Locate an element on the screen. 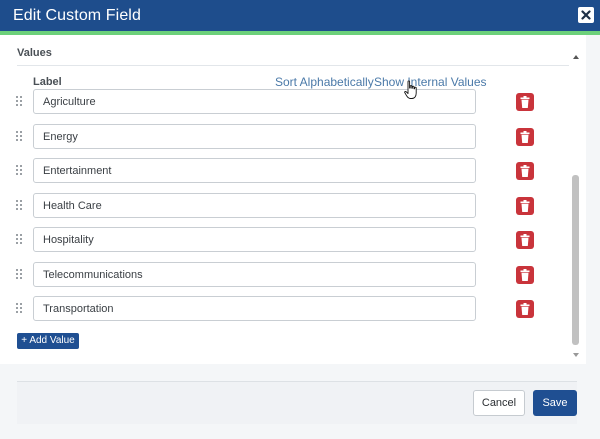 The height and width of the screenshot is (439, 600). value-label-input: Hospitality is located at coordinates (254, 239).